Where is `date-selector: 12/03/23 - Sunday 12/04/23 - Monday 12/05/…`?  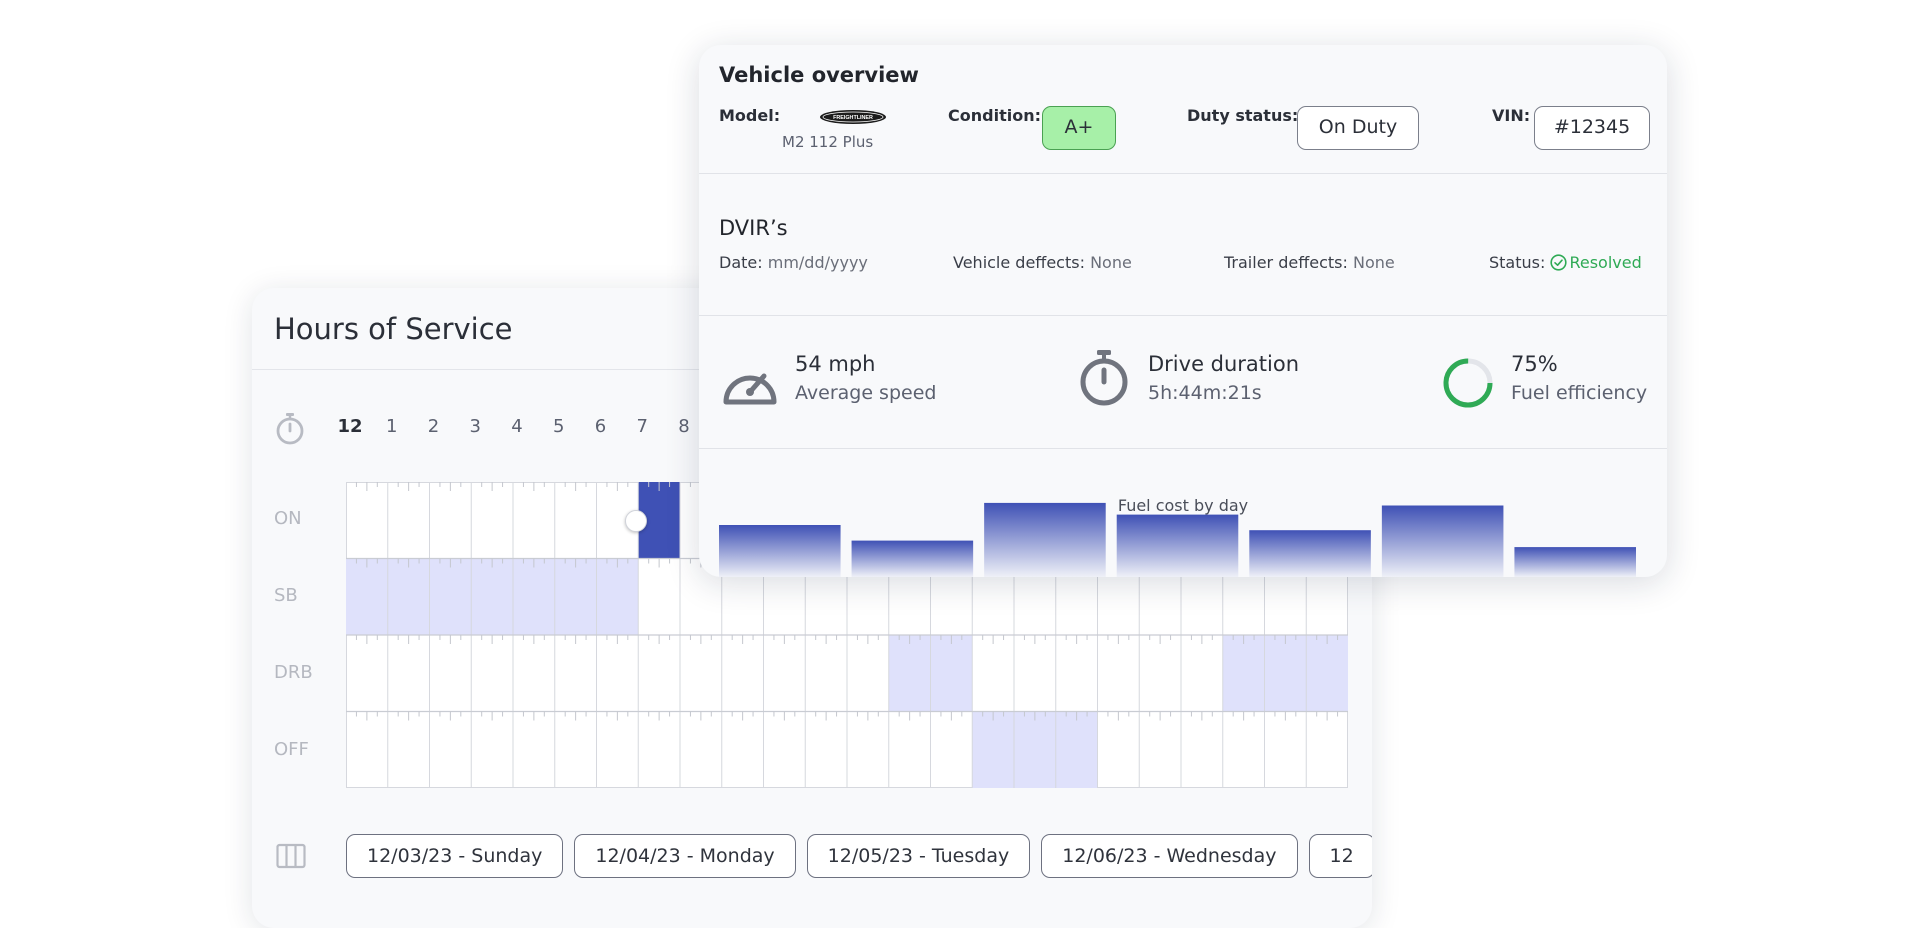
date-selector: 12/03/23 - Sunday 12/04/23 - Monday 12/05/… is located at coordinates (859, 856).